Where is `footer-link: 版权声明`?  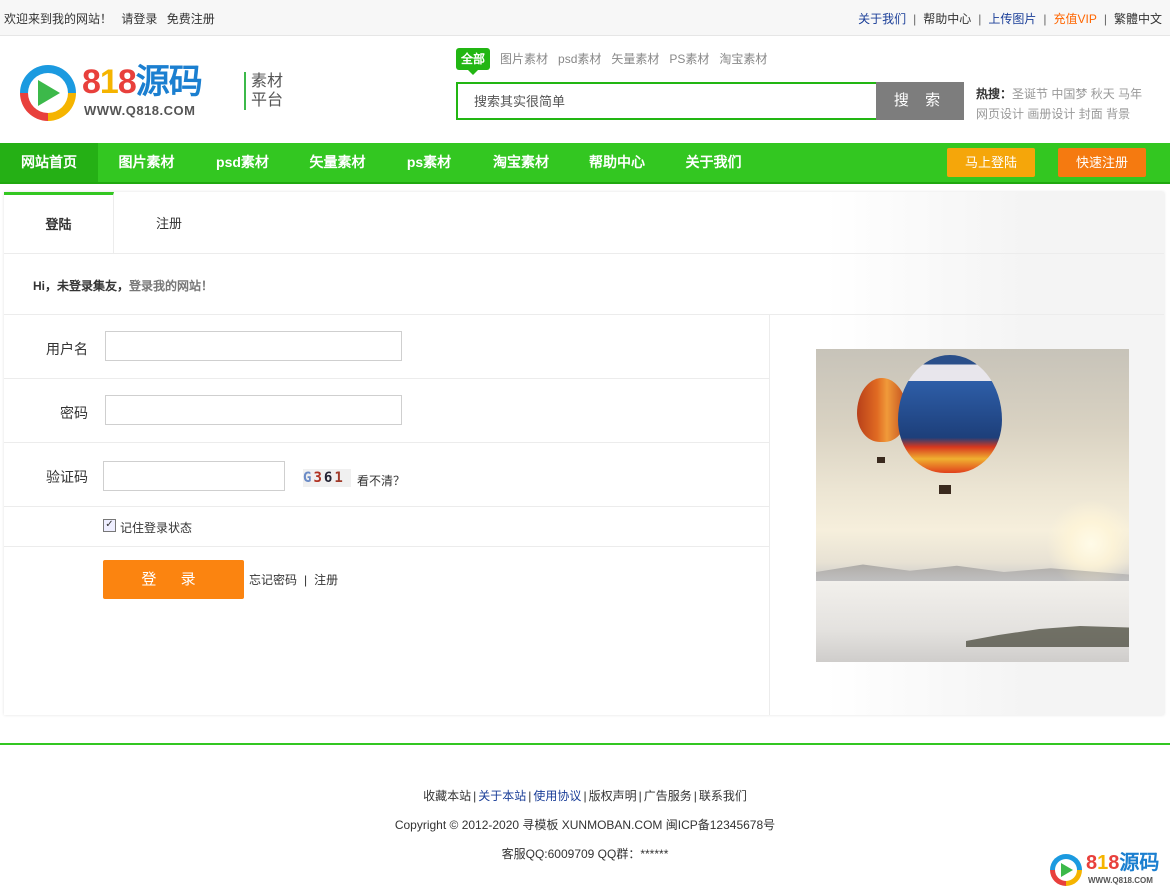
footer-link: 版权声明 is located at coordinates (613, 796).